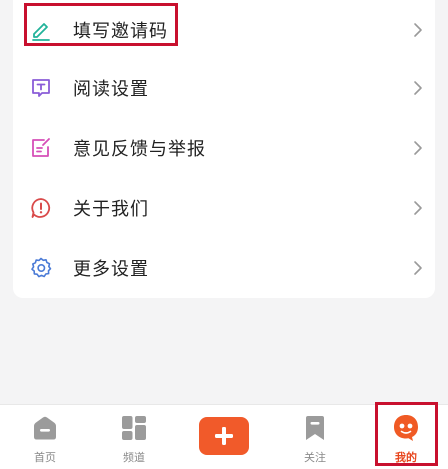 The image size is (448, 469). I want to click on plus-icon, so click(224, 436).